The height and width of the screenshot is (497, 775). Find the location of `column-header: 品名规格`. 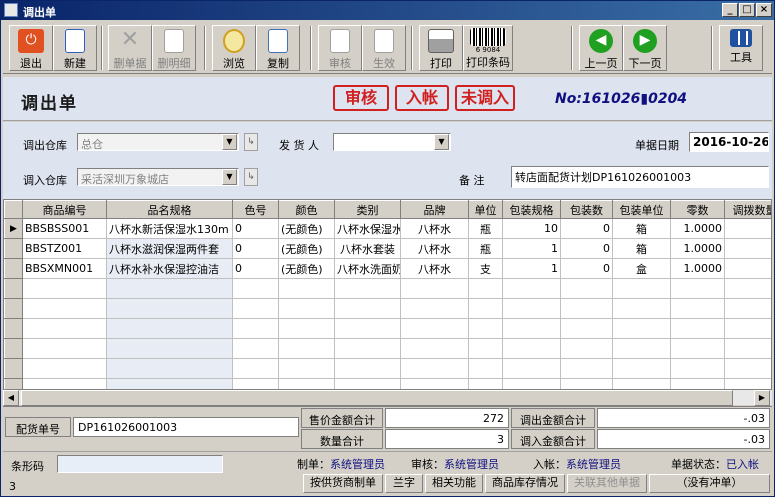

column-header: 品名规格 is located at coordinates (169, 209).